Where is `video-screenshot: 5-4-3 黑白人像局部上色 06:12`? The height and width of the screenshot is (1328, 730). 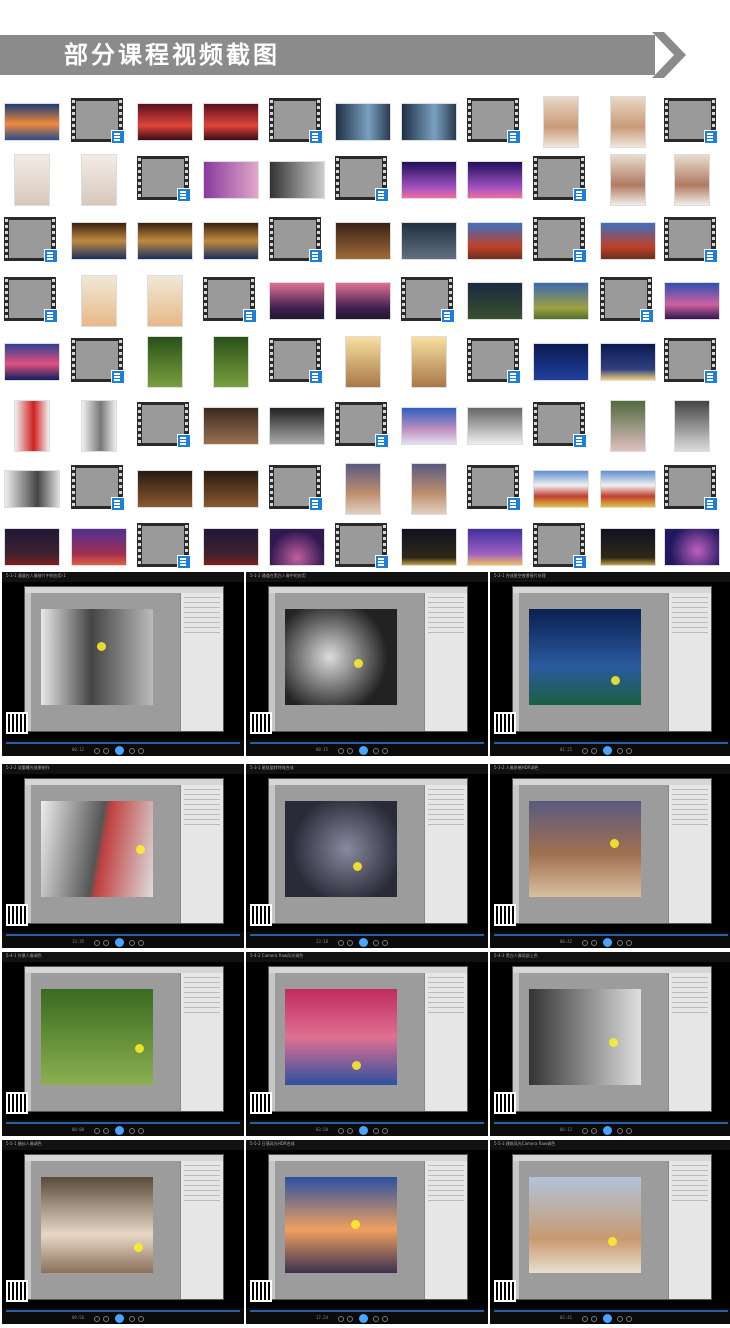
video-screenshot: 5-4-3 黑白人像局部上色 06:12 is located at coordinates (610, 1044).